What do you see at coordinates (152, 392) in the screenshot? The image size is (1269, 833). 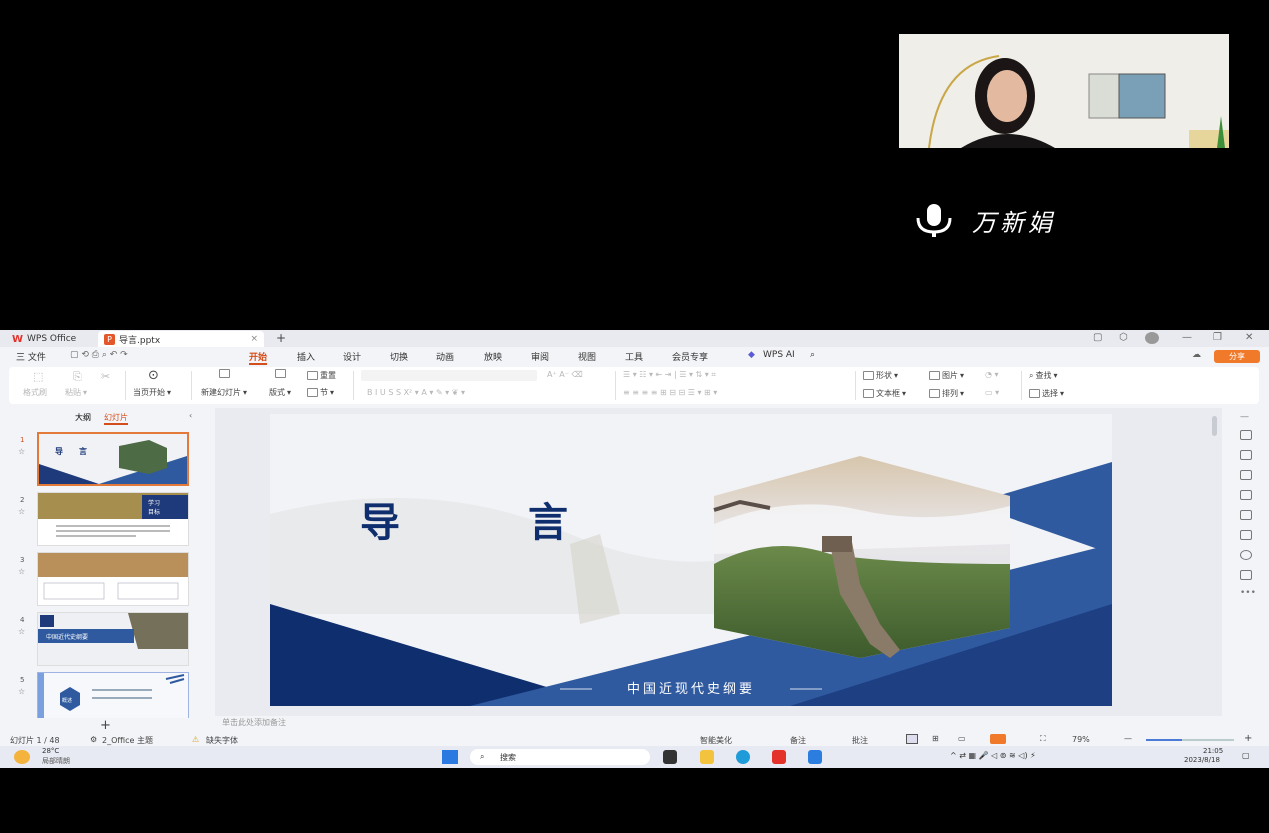 I see `play-from-current-button: 当页开始 ▾` at bounding box center [152, 392].